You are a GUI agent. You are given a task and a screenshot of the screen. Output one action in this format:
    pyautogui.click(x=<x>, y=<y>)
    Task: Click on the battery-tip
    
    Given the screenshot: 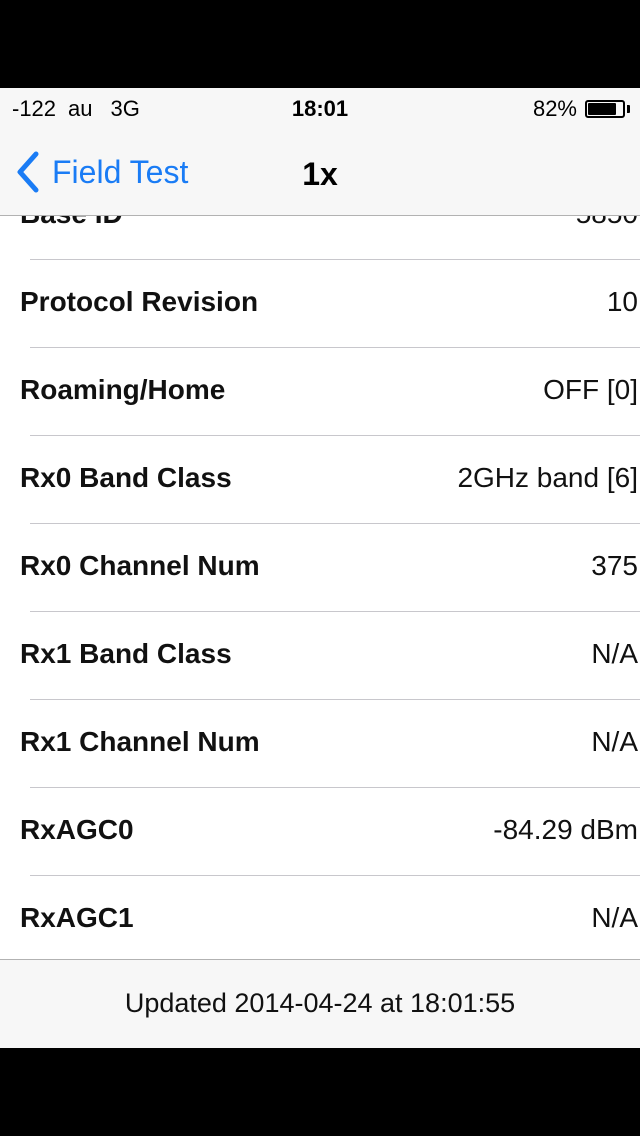 What is the action you would take?
    pyautogui.click(x=628, y=109)
    